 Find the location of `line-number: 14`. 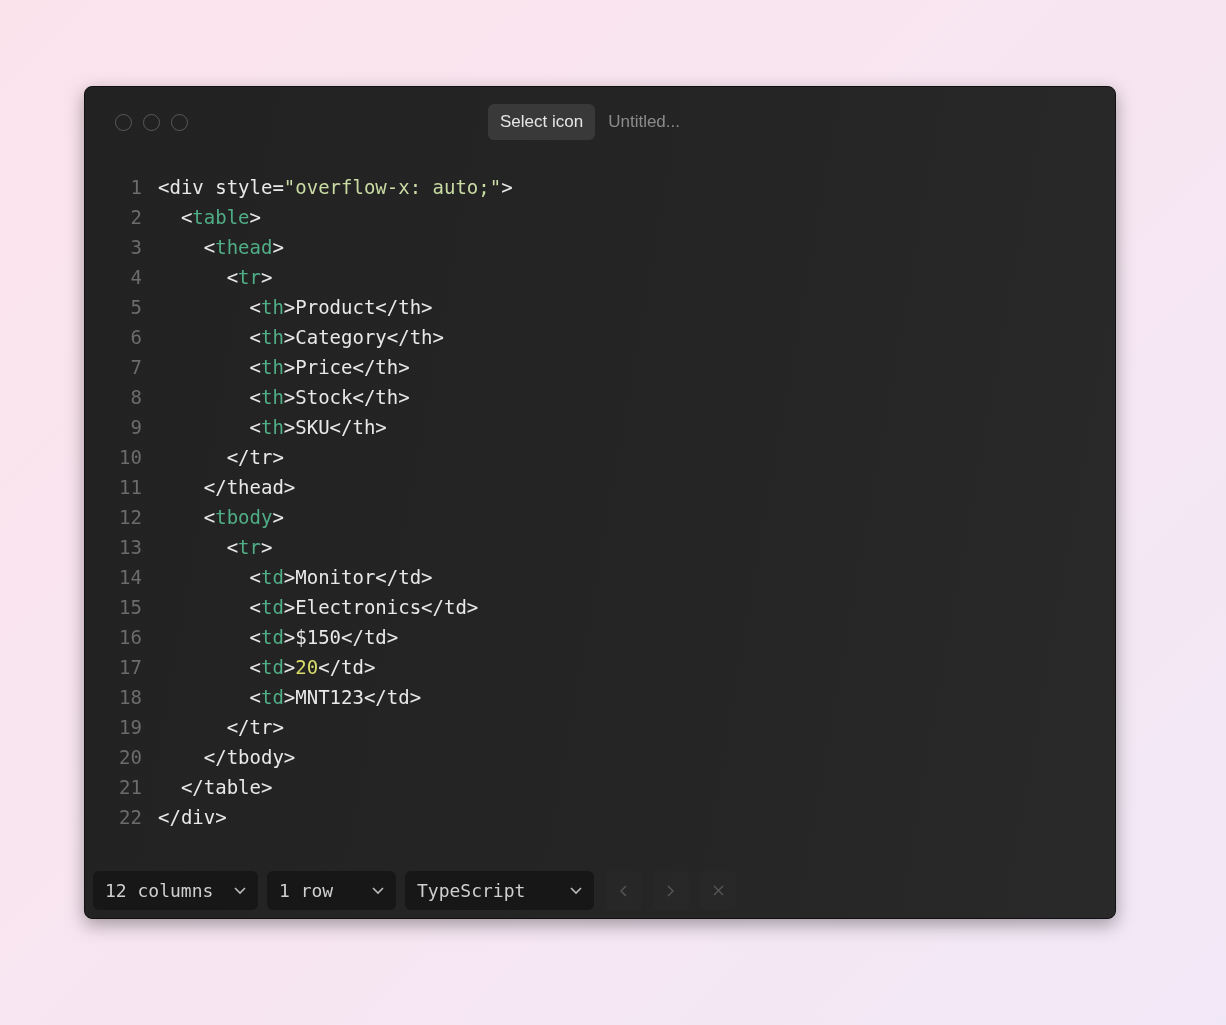

line-number: 14 is located at coordinates (130, 577).